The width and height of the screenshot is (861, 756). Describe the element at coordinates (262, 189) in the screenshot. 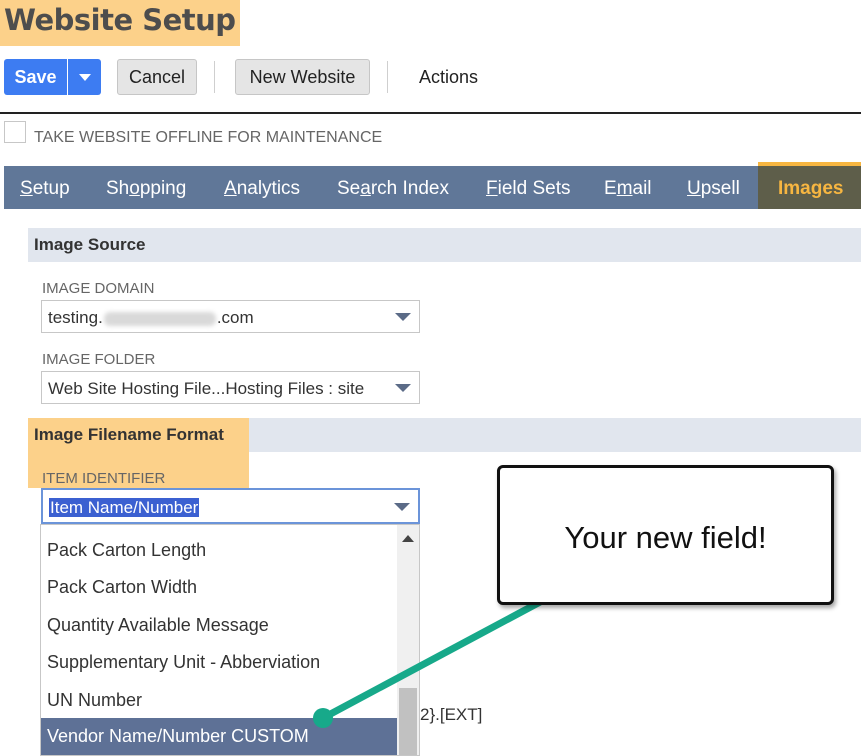

I see `tab-analytics: Analytics` at that location.